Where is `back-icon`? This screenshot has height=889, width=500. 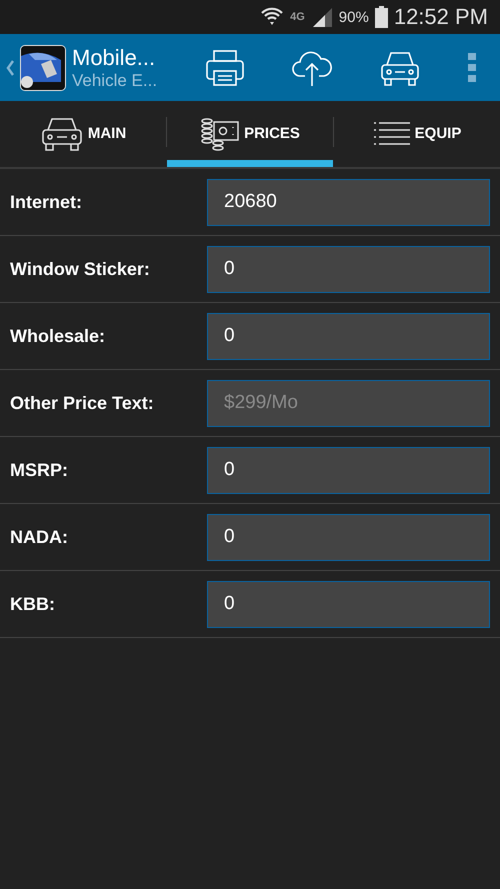 back-icon is located at coordinates (10, 68).